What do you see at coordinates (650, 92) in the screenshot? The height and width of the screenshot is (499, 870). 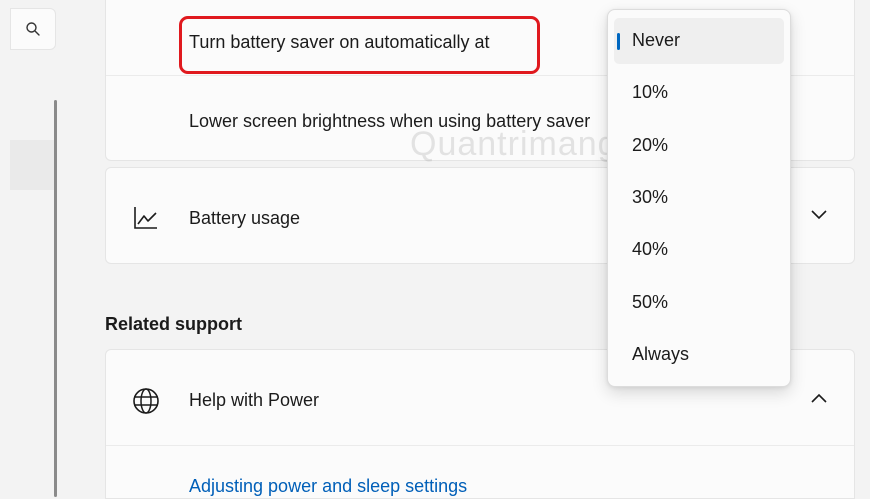 I see `dropdown-option-label: 10%` at bounding box center [650, 92].